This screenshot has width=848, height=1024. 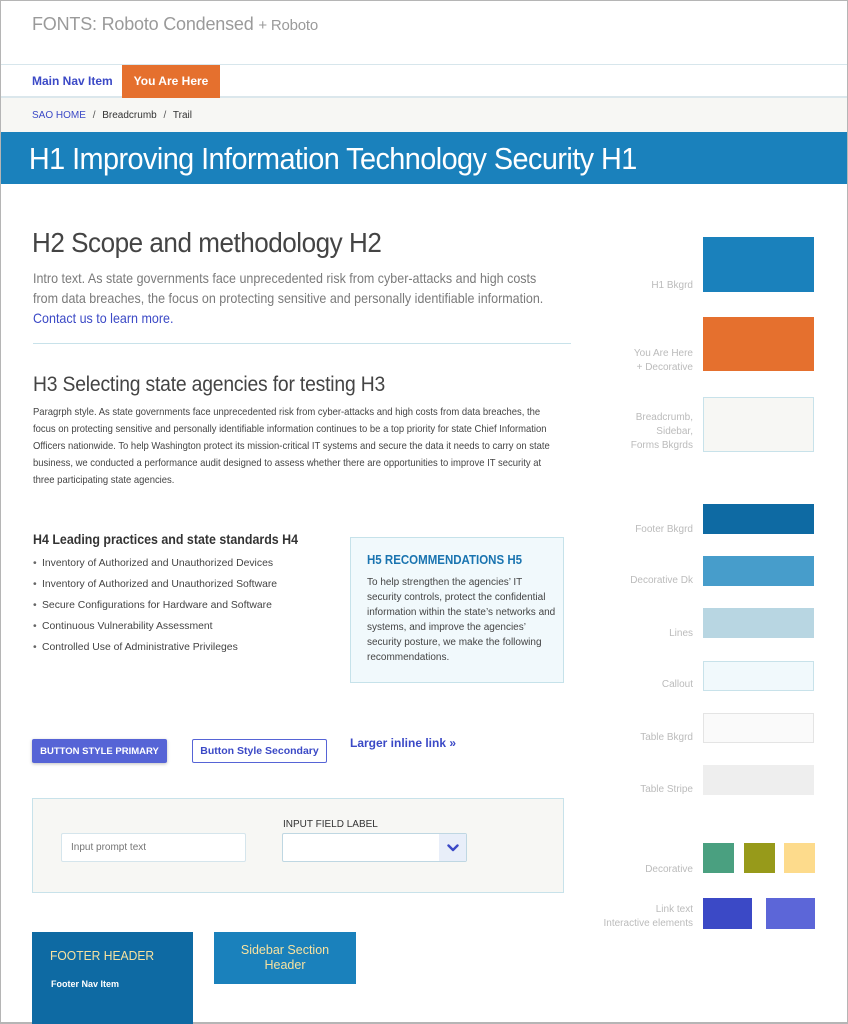 I want to click on fonts-label: FONTS: Roboto Condensed, so click(x=143, y=24).